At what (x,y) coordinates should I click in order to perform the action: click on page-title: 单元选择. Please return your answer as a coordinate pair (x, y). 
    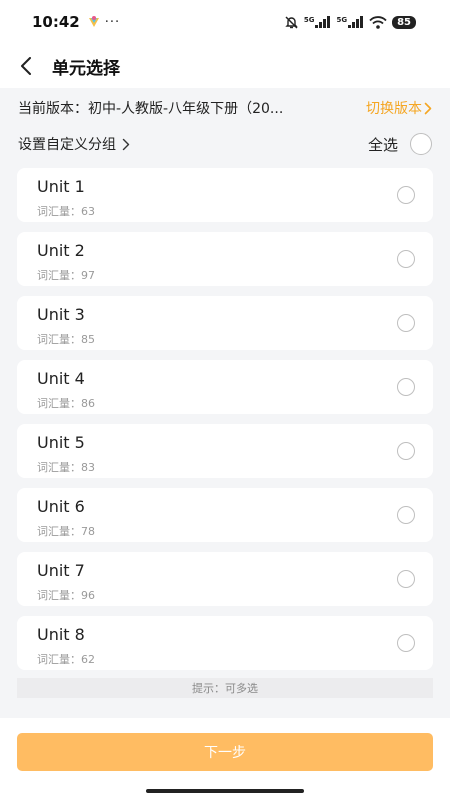
    Looking at the image, I should click on (86, 68).